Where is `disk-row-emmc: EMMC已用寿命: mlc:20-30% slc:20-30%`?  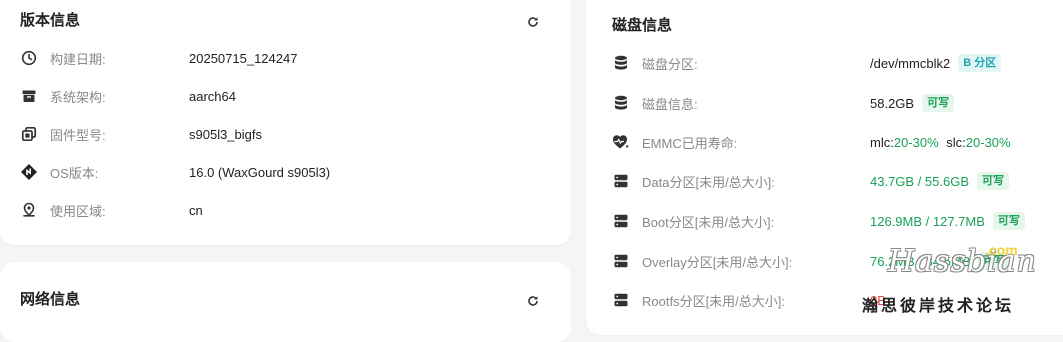 disk-row-emmc: EMMC已用寿命: mlc:20-30% slc:20-30% is located at coordinates (811, 142).